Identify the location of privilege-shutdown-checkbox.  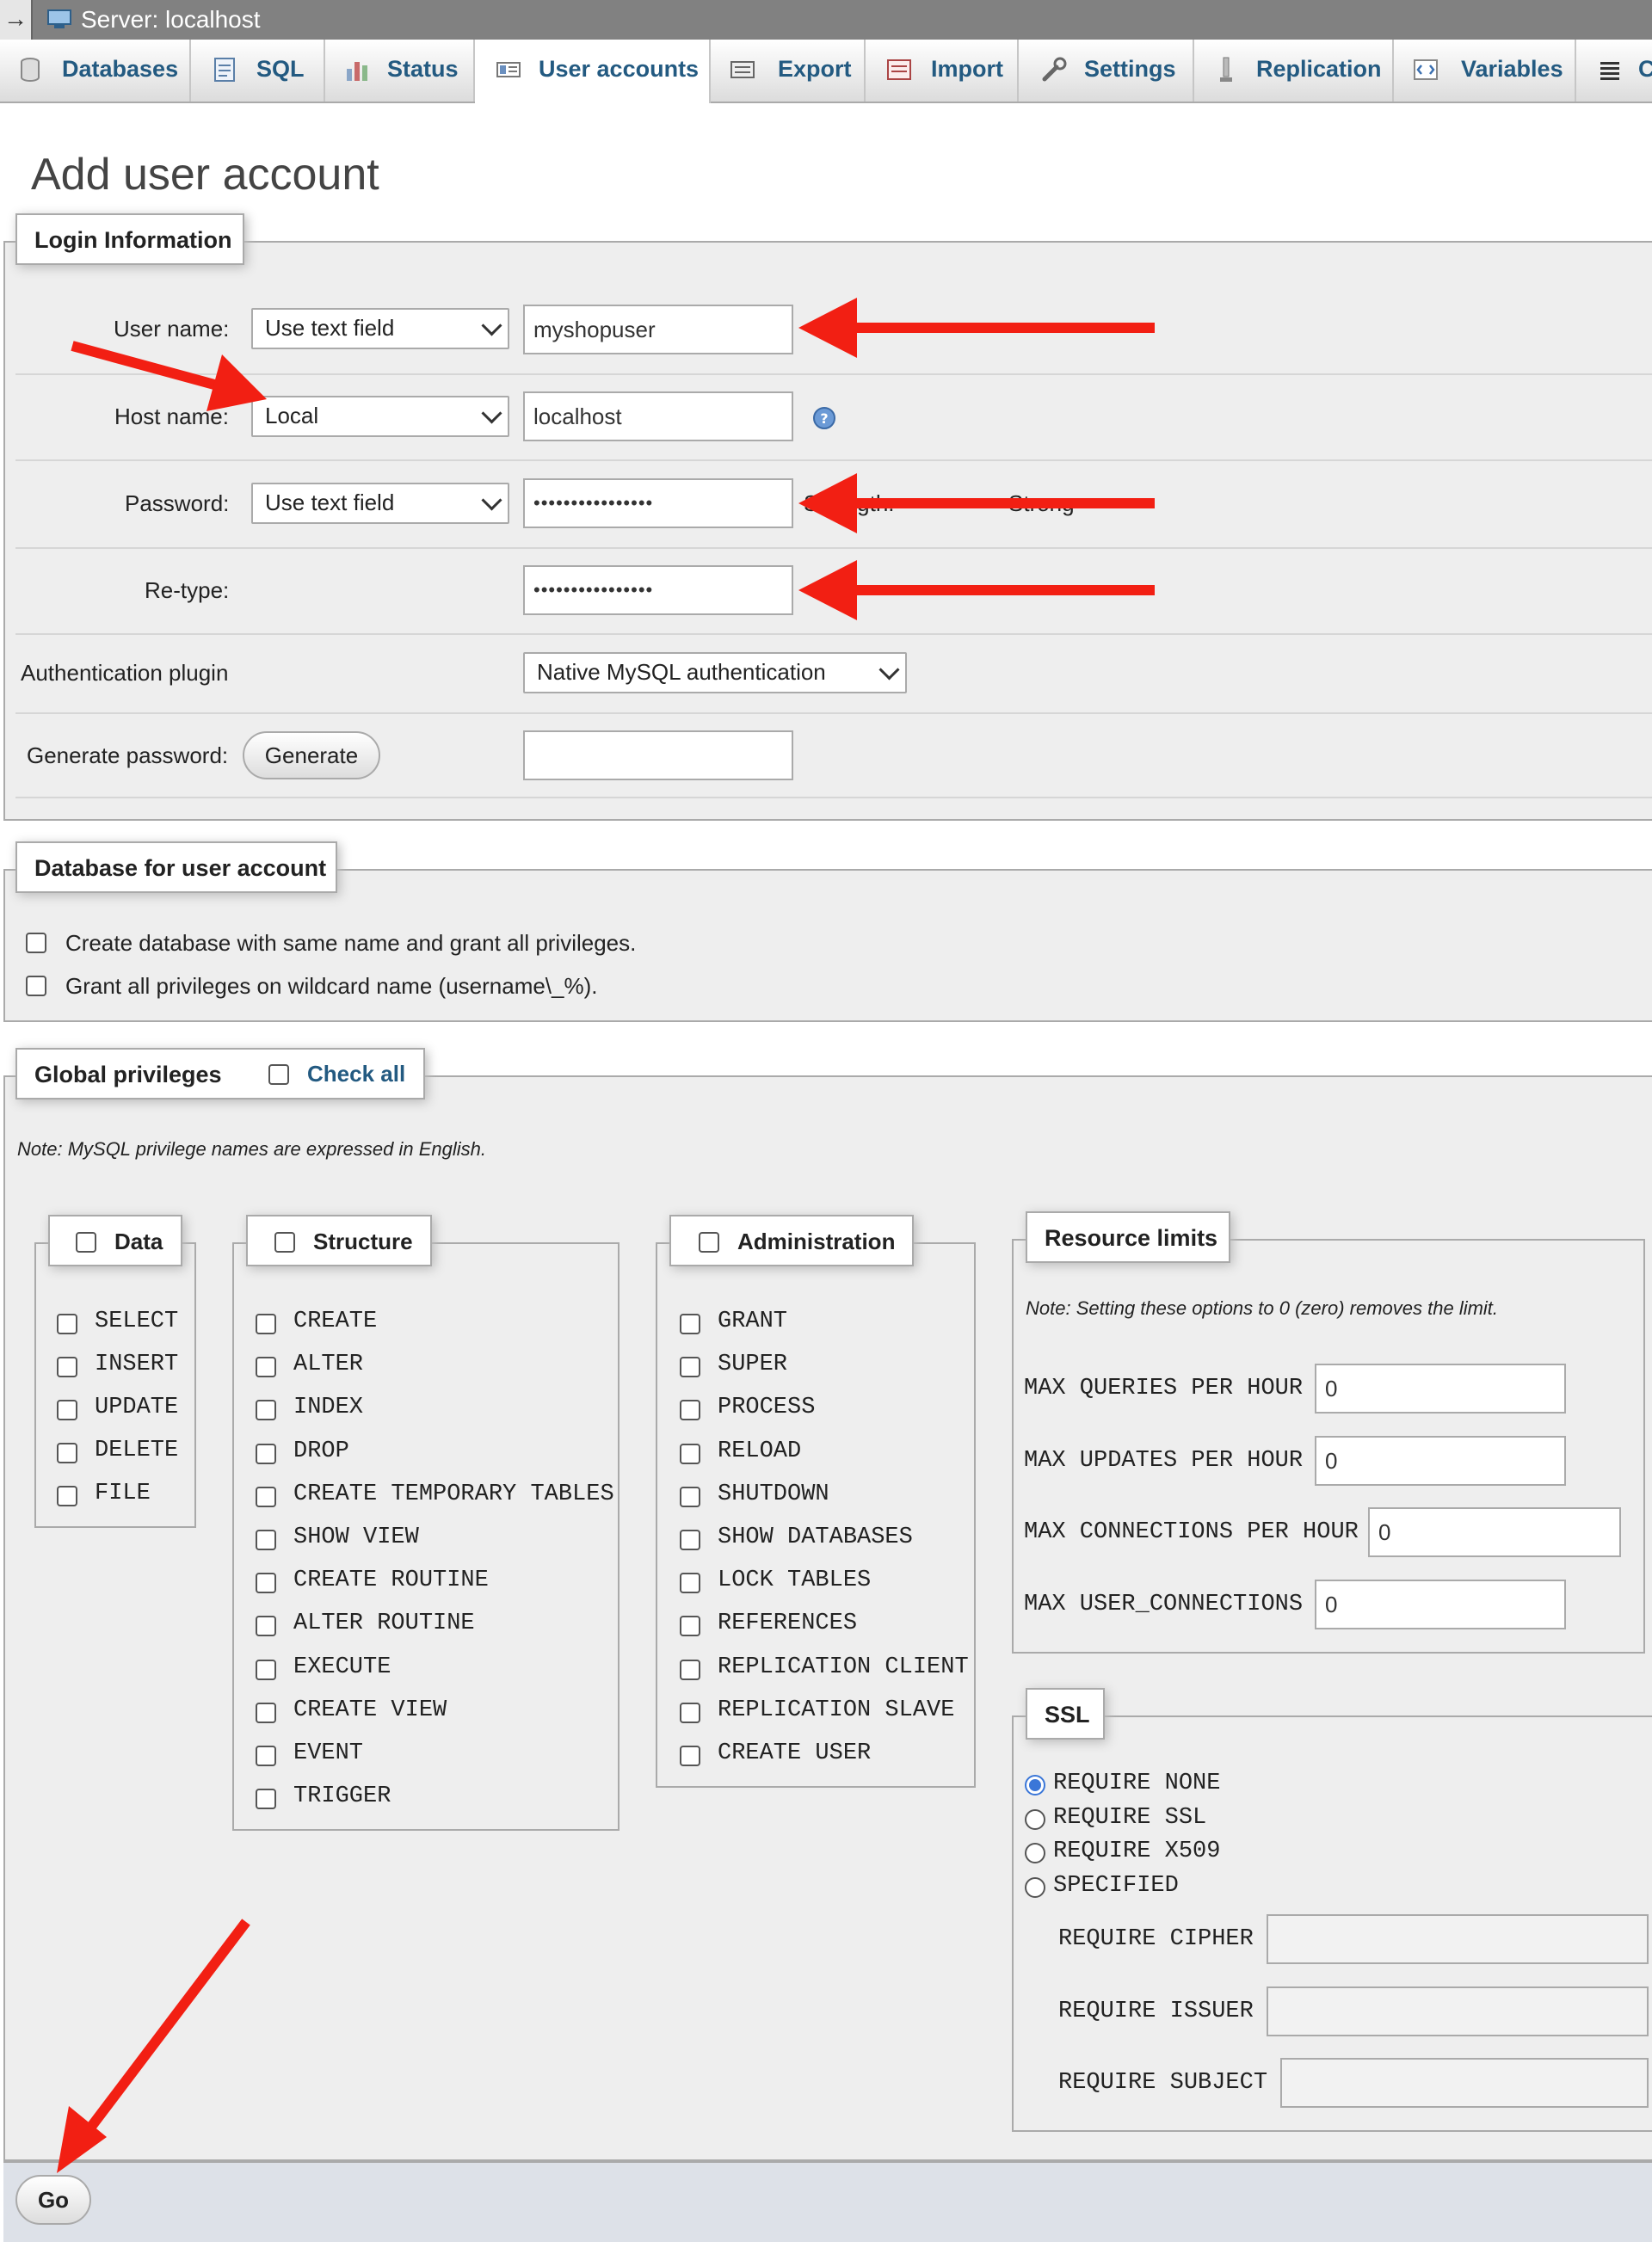
(690, 1496).